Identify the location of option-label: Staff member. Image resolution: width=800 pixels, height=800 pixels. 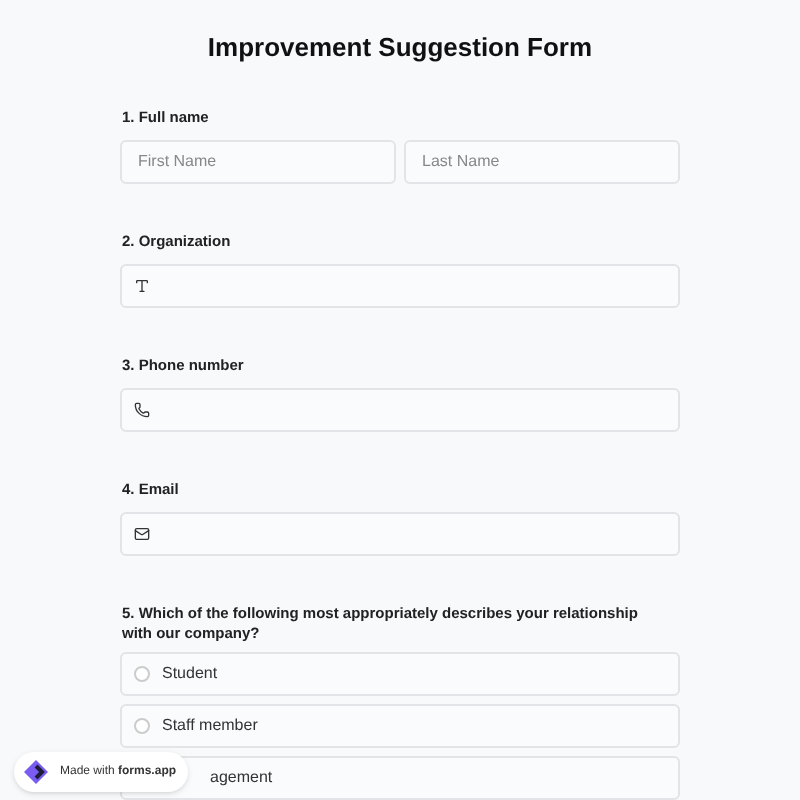
(210, 725).